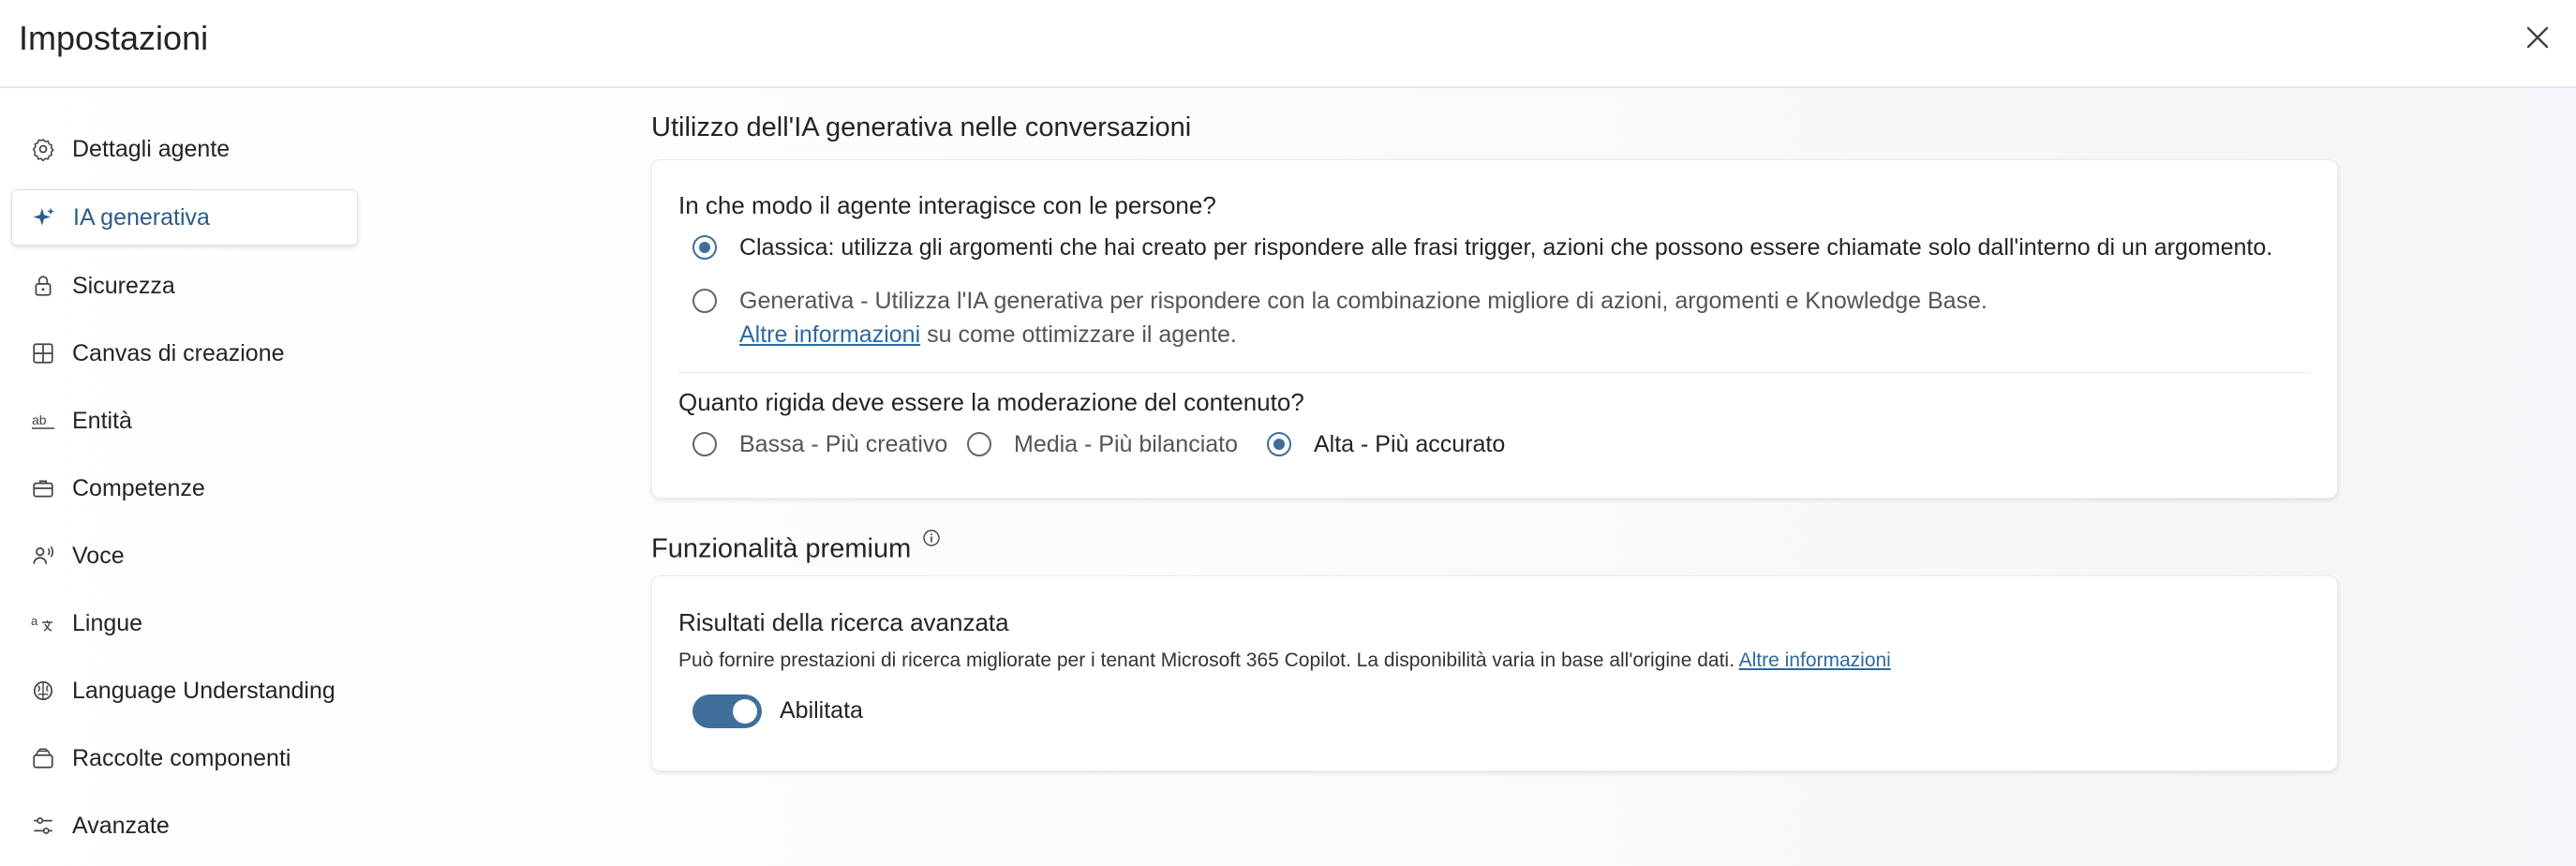 The image size is (2576, 866). I want to click on gear-icon, so click(43, 149).